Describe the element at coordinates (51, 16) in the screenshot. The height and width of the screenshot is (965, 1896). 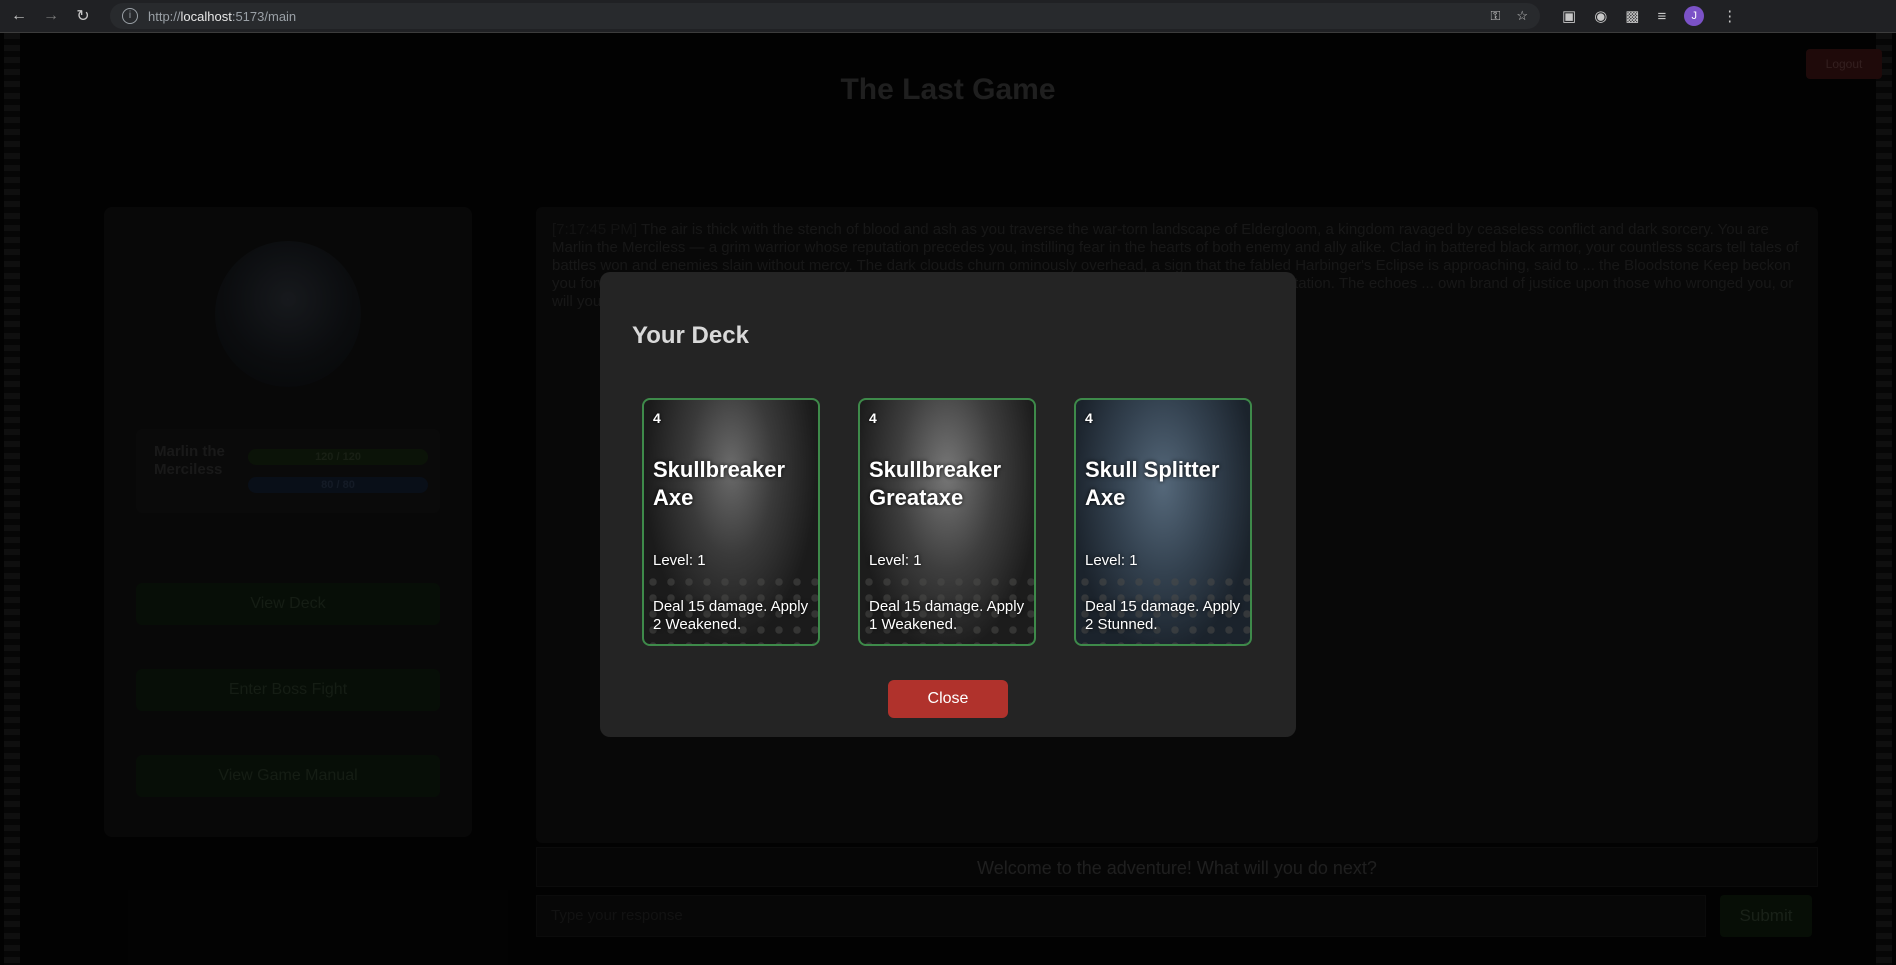
I see `forward-icon: →` at that location.